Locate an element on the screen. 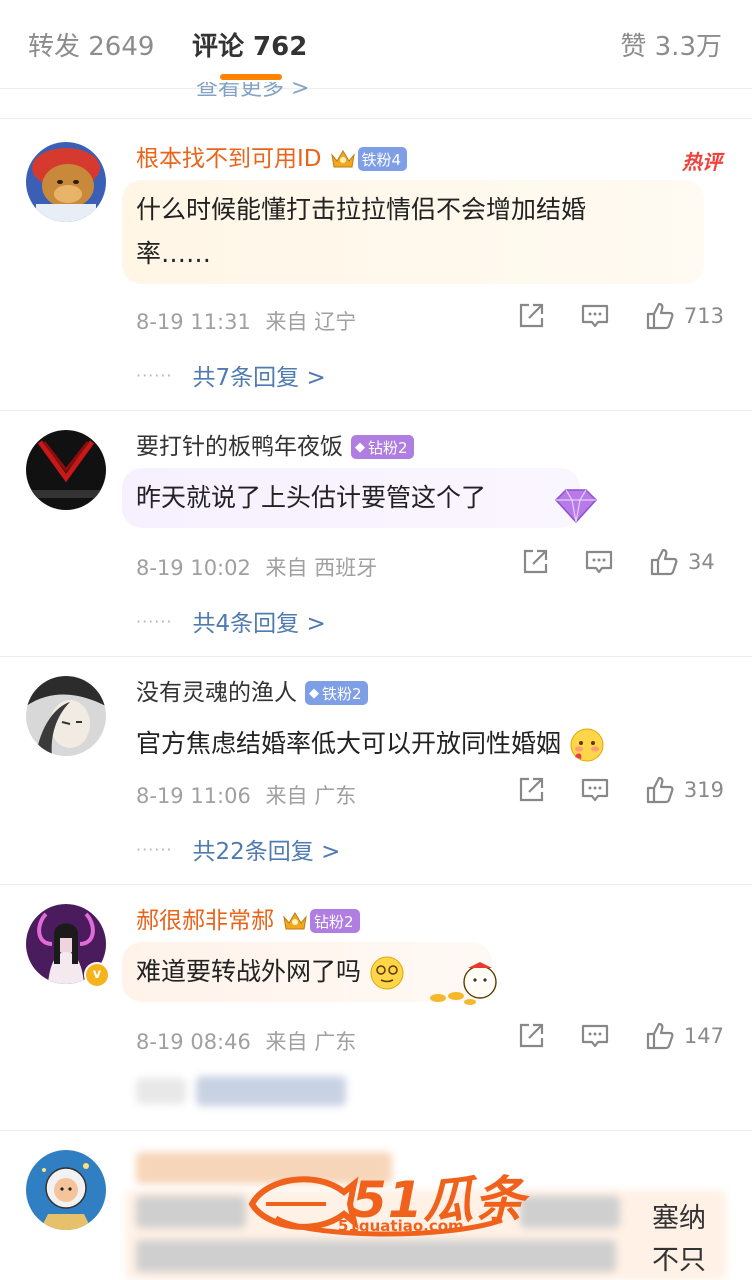 The height and width of the screenshot is (1280, 752). like-button: 147 is located at coordinates (684, 1036).